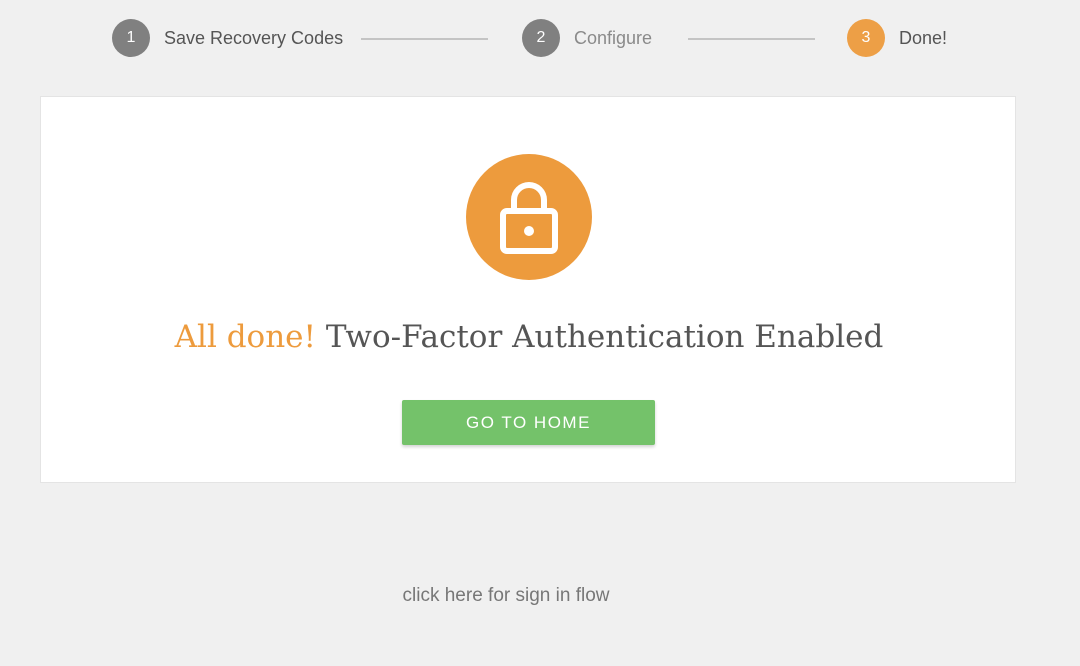  I want to click on step-number-3: 3, so click(866, 38).